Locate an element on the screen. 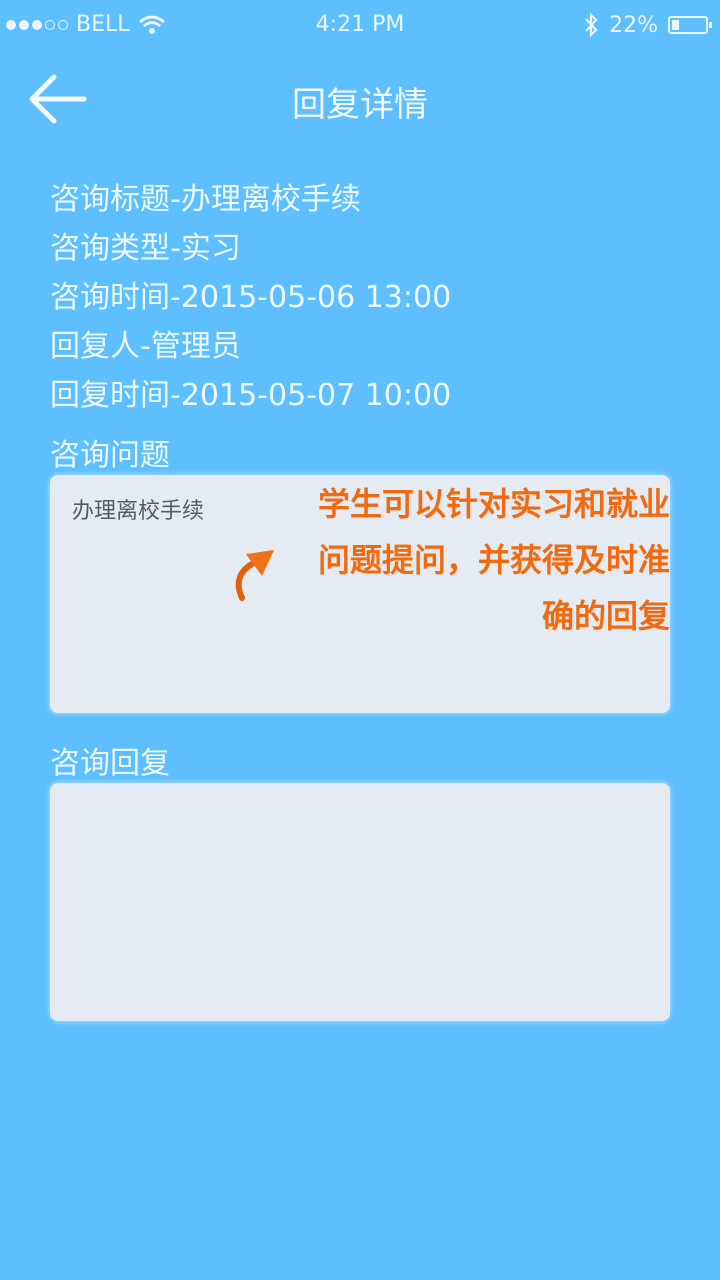 This screenshot has width=720, height=1280. curved-arrow-icon is located at coordinates (254, 575).